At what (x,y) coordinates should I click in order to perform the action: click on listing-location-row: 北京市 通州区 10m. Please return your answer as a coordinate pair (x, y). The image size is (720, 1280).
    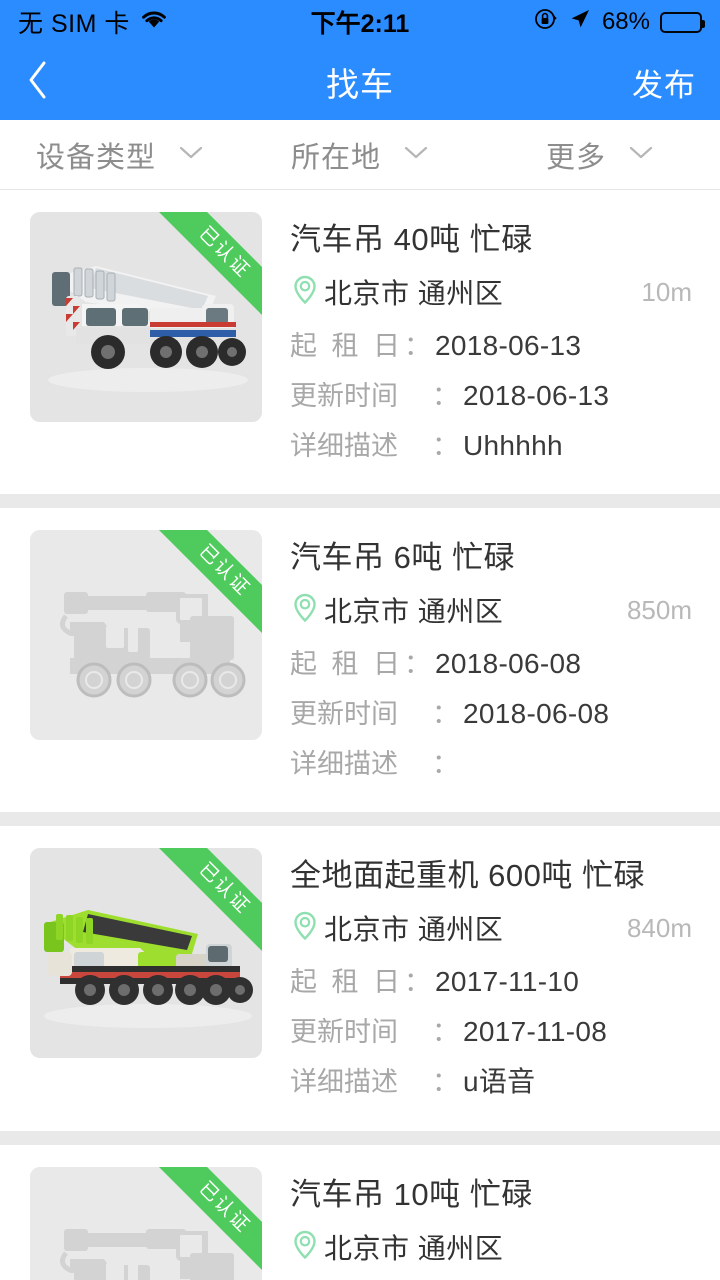
    Looking at the image, I should click on (491, 292).